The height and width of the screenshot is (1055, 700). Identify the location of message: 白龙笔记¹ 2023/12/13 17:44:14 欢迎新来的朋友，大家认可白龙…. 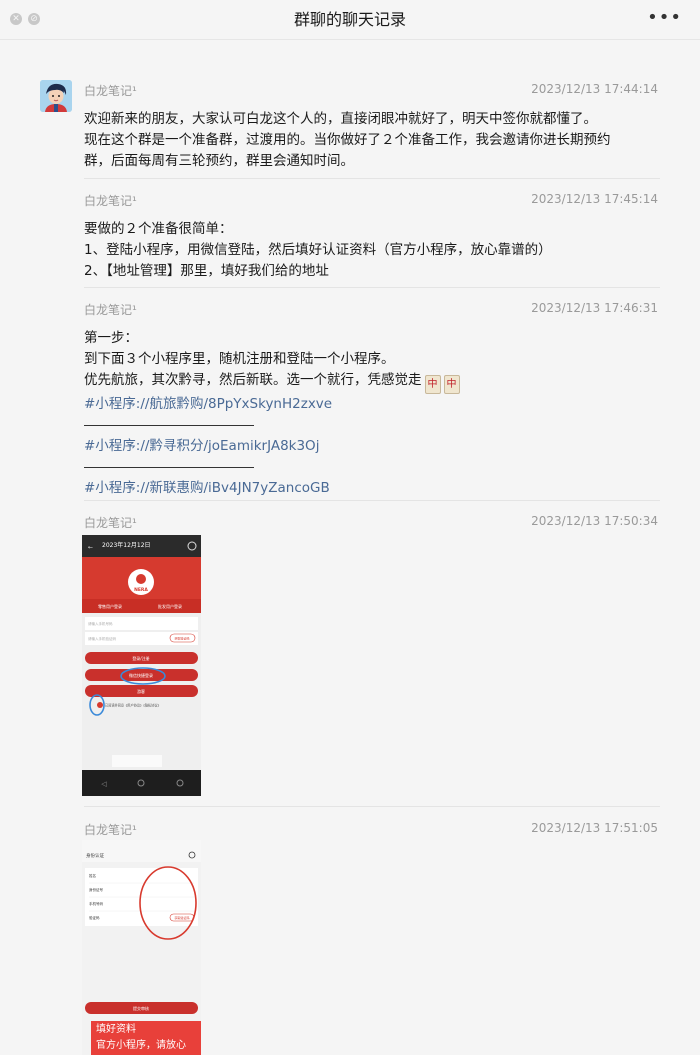
(372, 127).